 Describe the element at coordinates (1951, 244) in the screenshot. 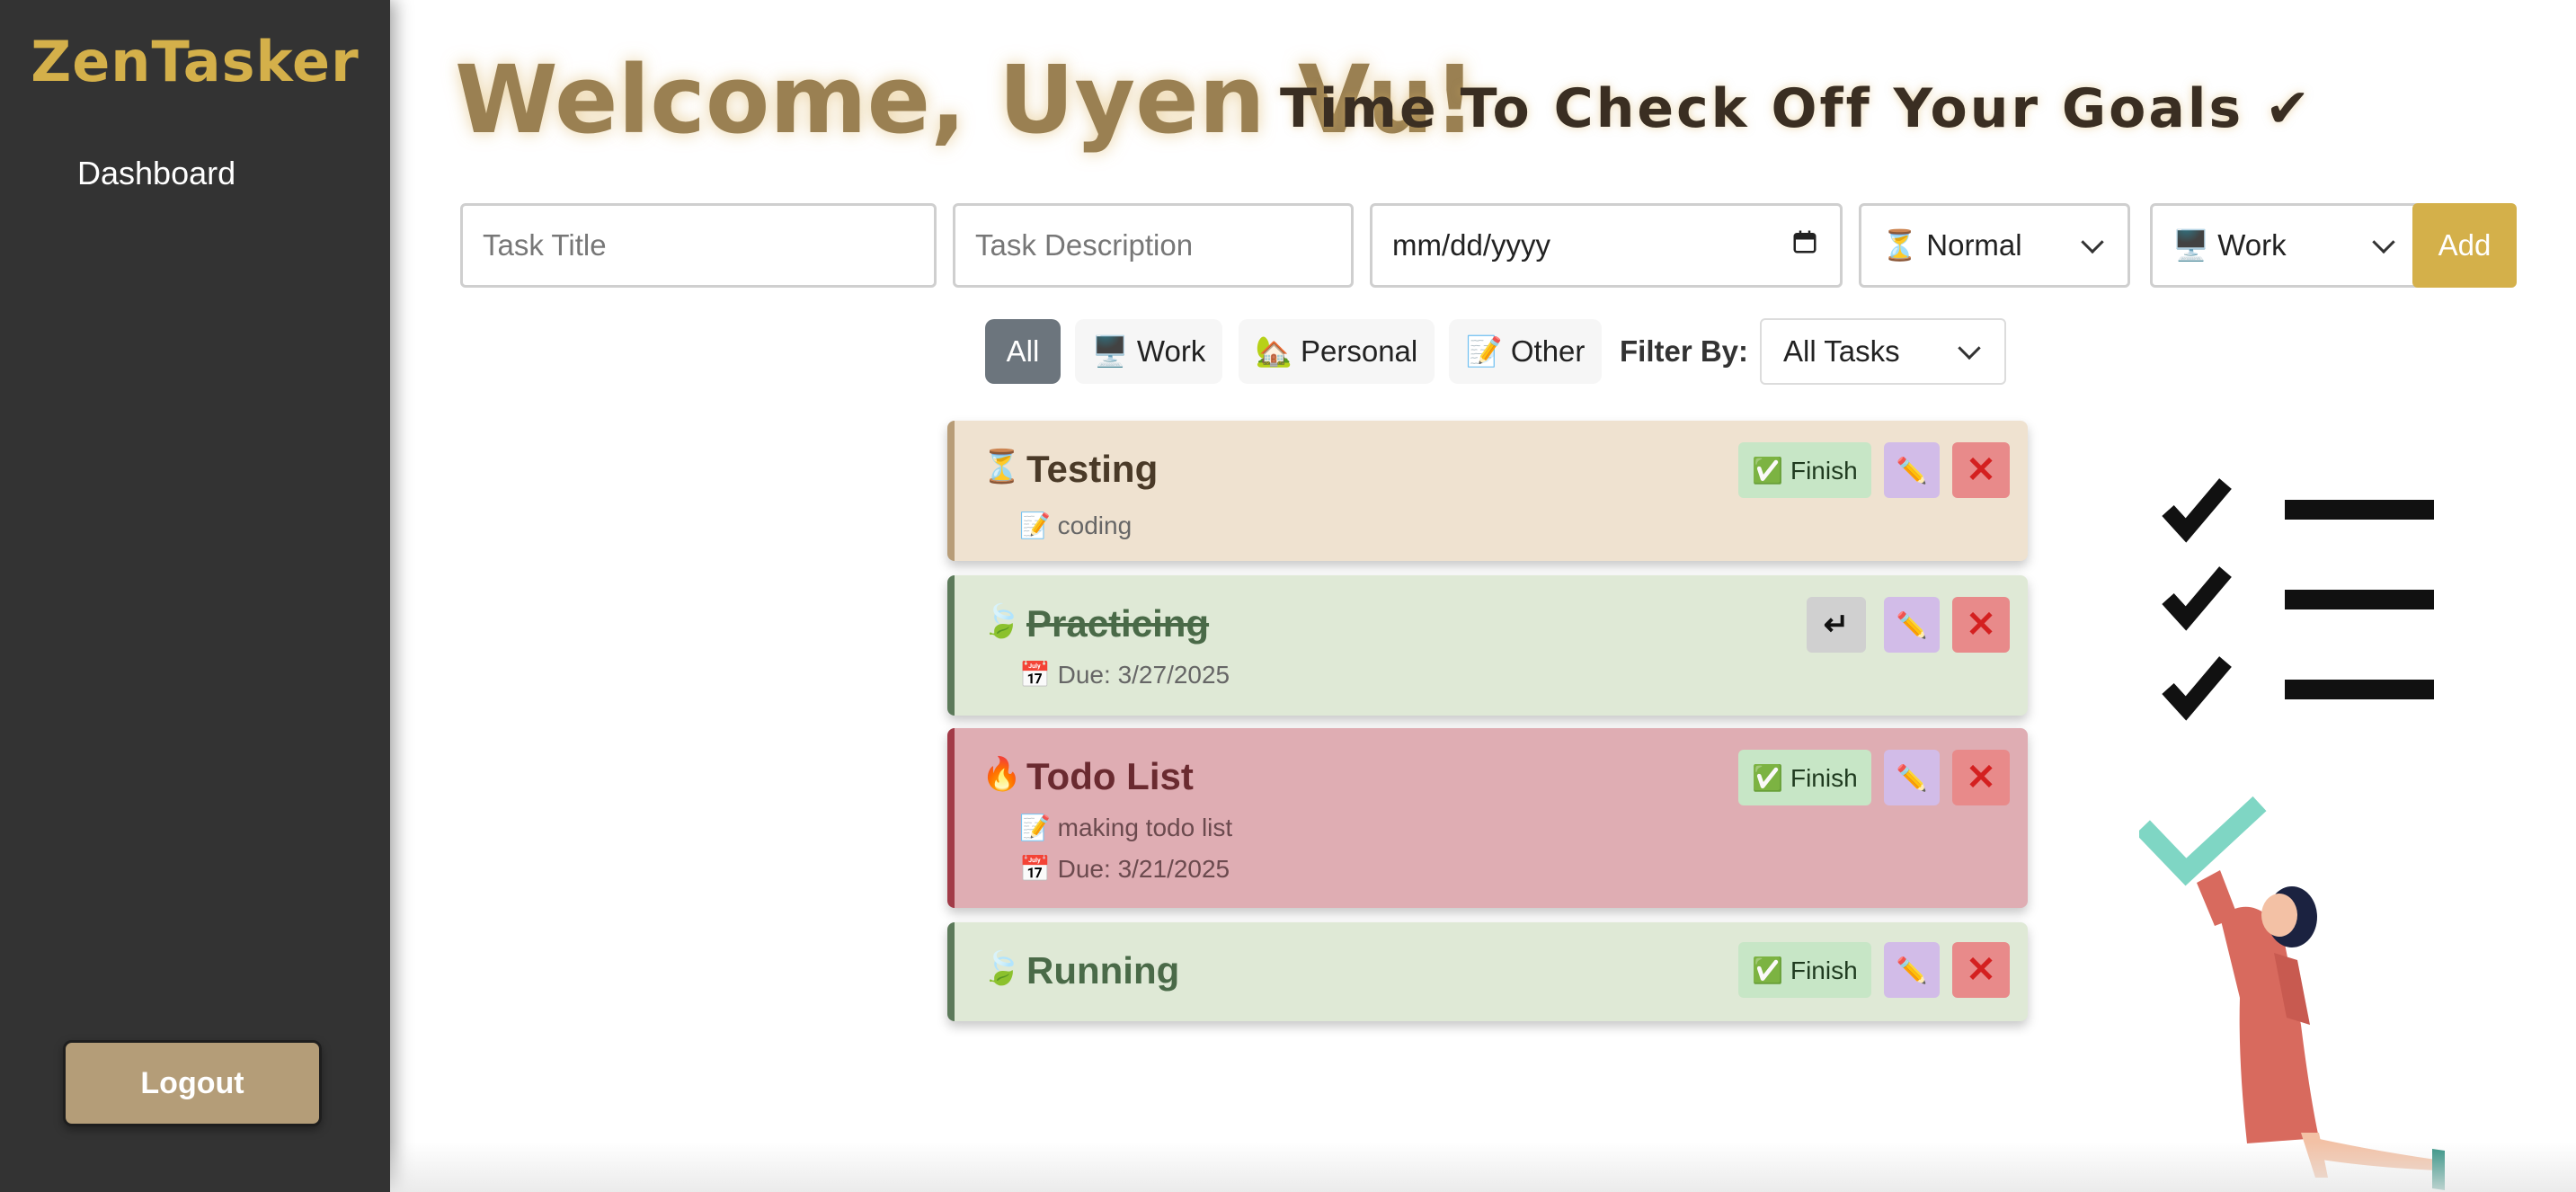

I see `priority-value: ⏳ Normal` at that location.